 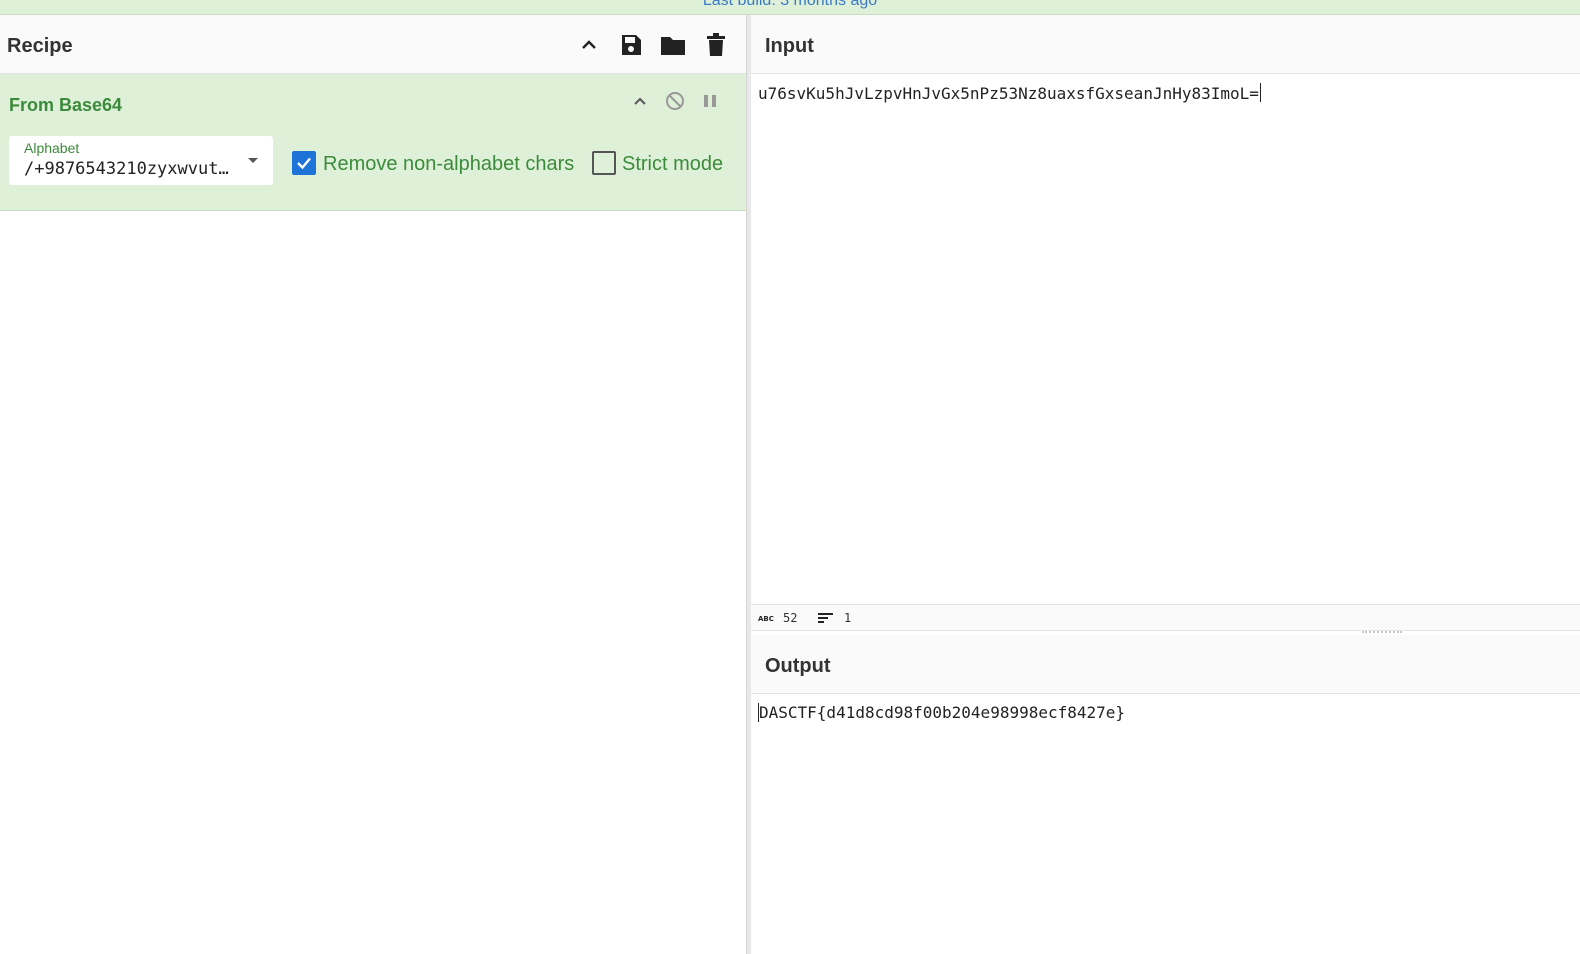 What do you see at coordinates (1165, 44) in the screenshot?
I see `input-header: Input` at bounding box center [1165, 44].